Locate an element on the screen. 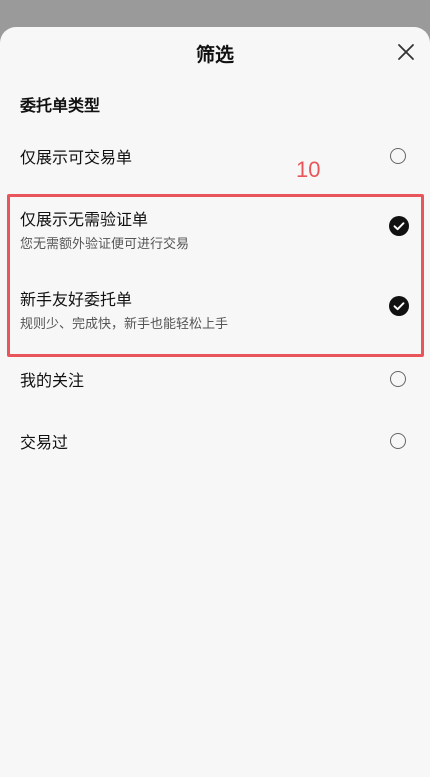 Image resolution: width=430 pixels, height=777 pixels. option-label: 新手友好委托单 is located at coordinates (76, 299).